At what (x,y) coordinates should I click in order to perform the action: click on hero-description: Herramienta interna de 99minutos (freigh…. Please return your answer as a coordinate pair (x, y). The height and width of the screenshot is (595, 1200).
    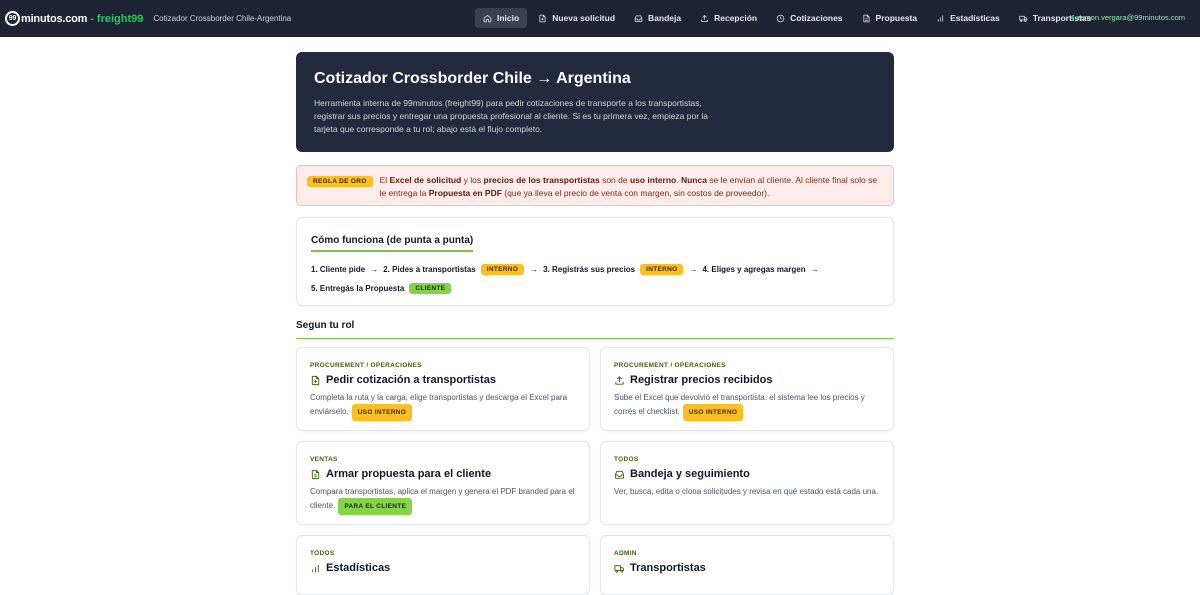
    Looking at the image, I should click on (511, 116).